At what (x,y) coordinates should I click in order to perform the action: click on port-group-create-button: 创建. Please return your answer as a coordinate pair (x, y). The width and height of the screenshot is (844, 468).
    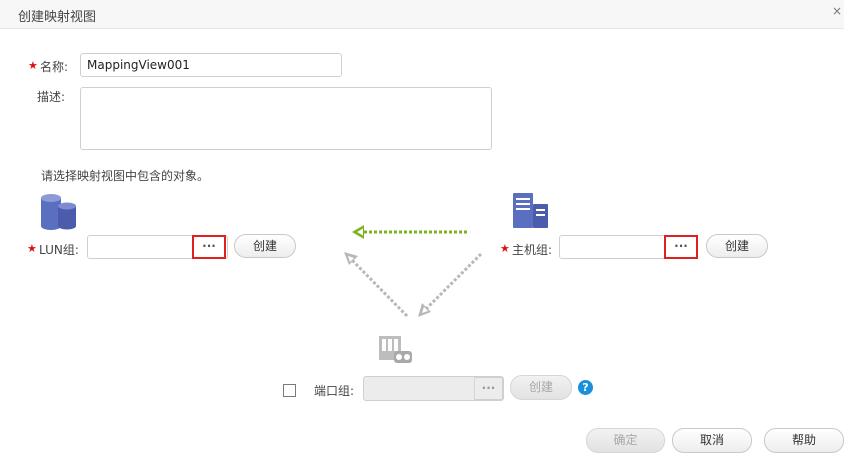
    Looking at the image, I should click on (541, 387).